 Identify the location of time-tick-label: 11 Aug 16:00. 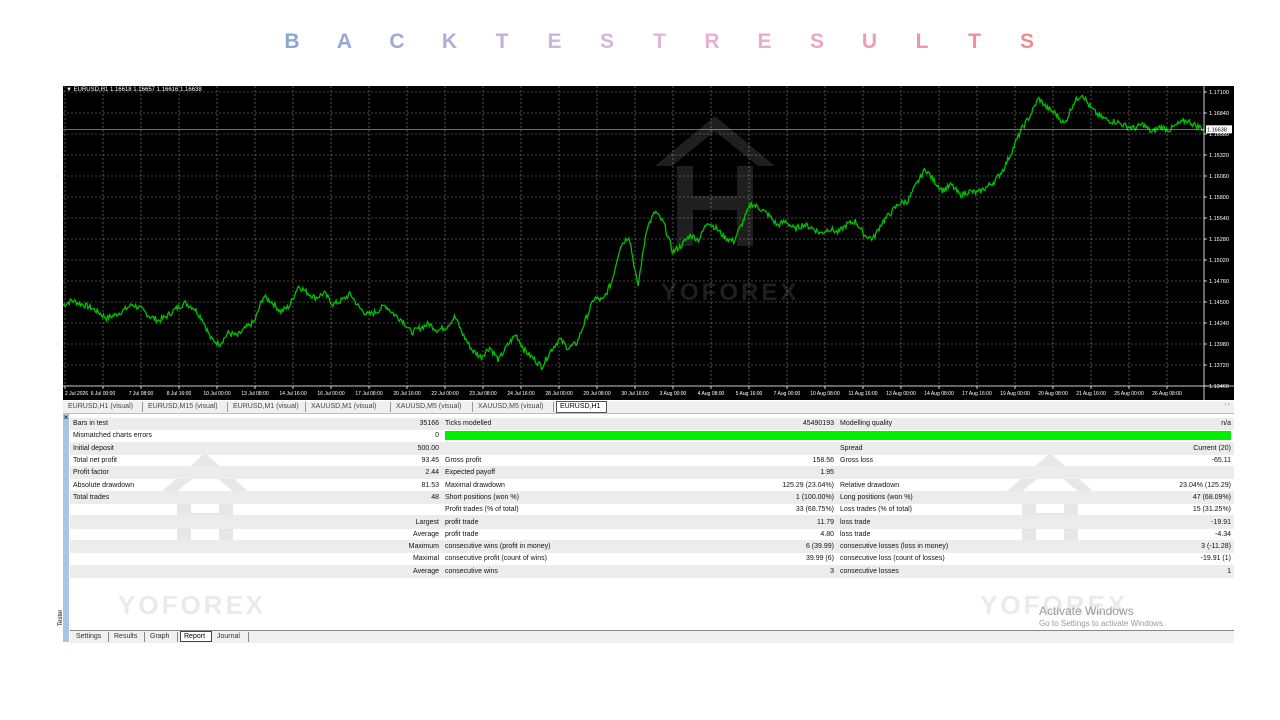
(862, 394).